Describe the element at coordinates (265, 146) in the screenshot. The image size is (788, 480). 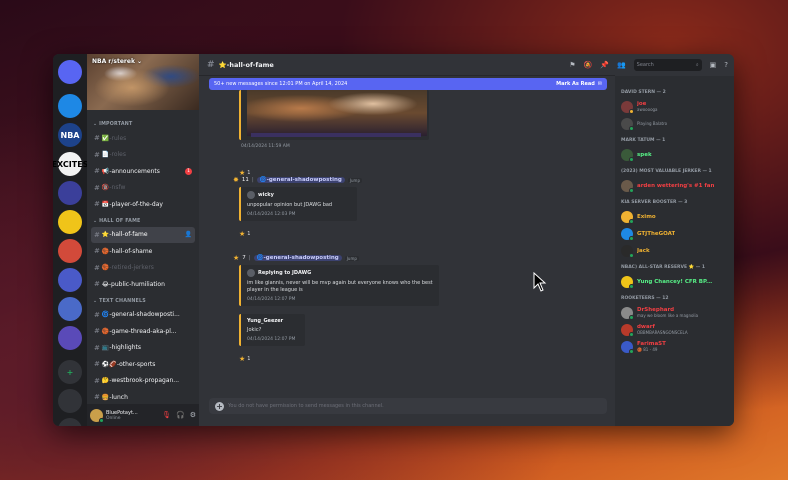
I see `message-timestamp: 04/14/2024 11:59 AM` at that location.